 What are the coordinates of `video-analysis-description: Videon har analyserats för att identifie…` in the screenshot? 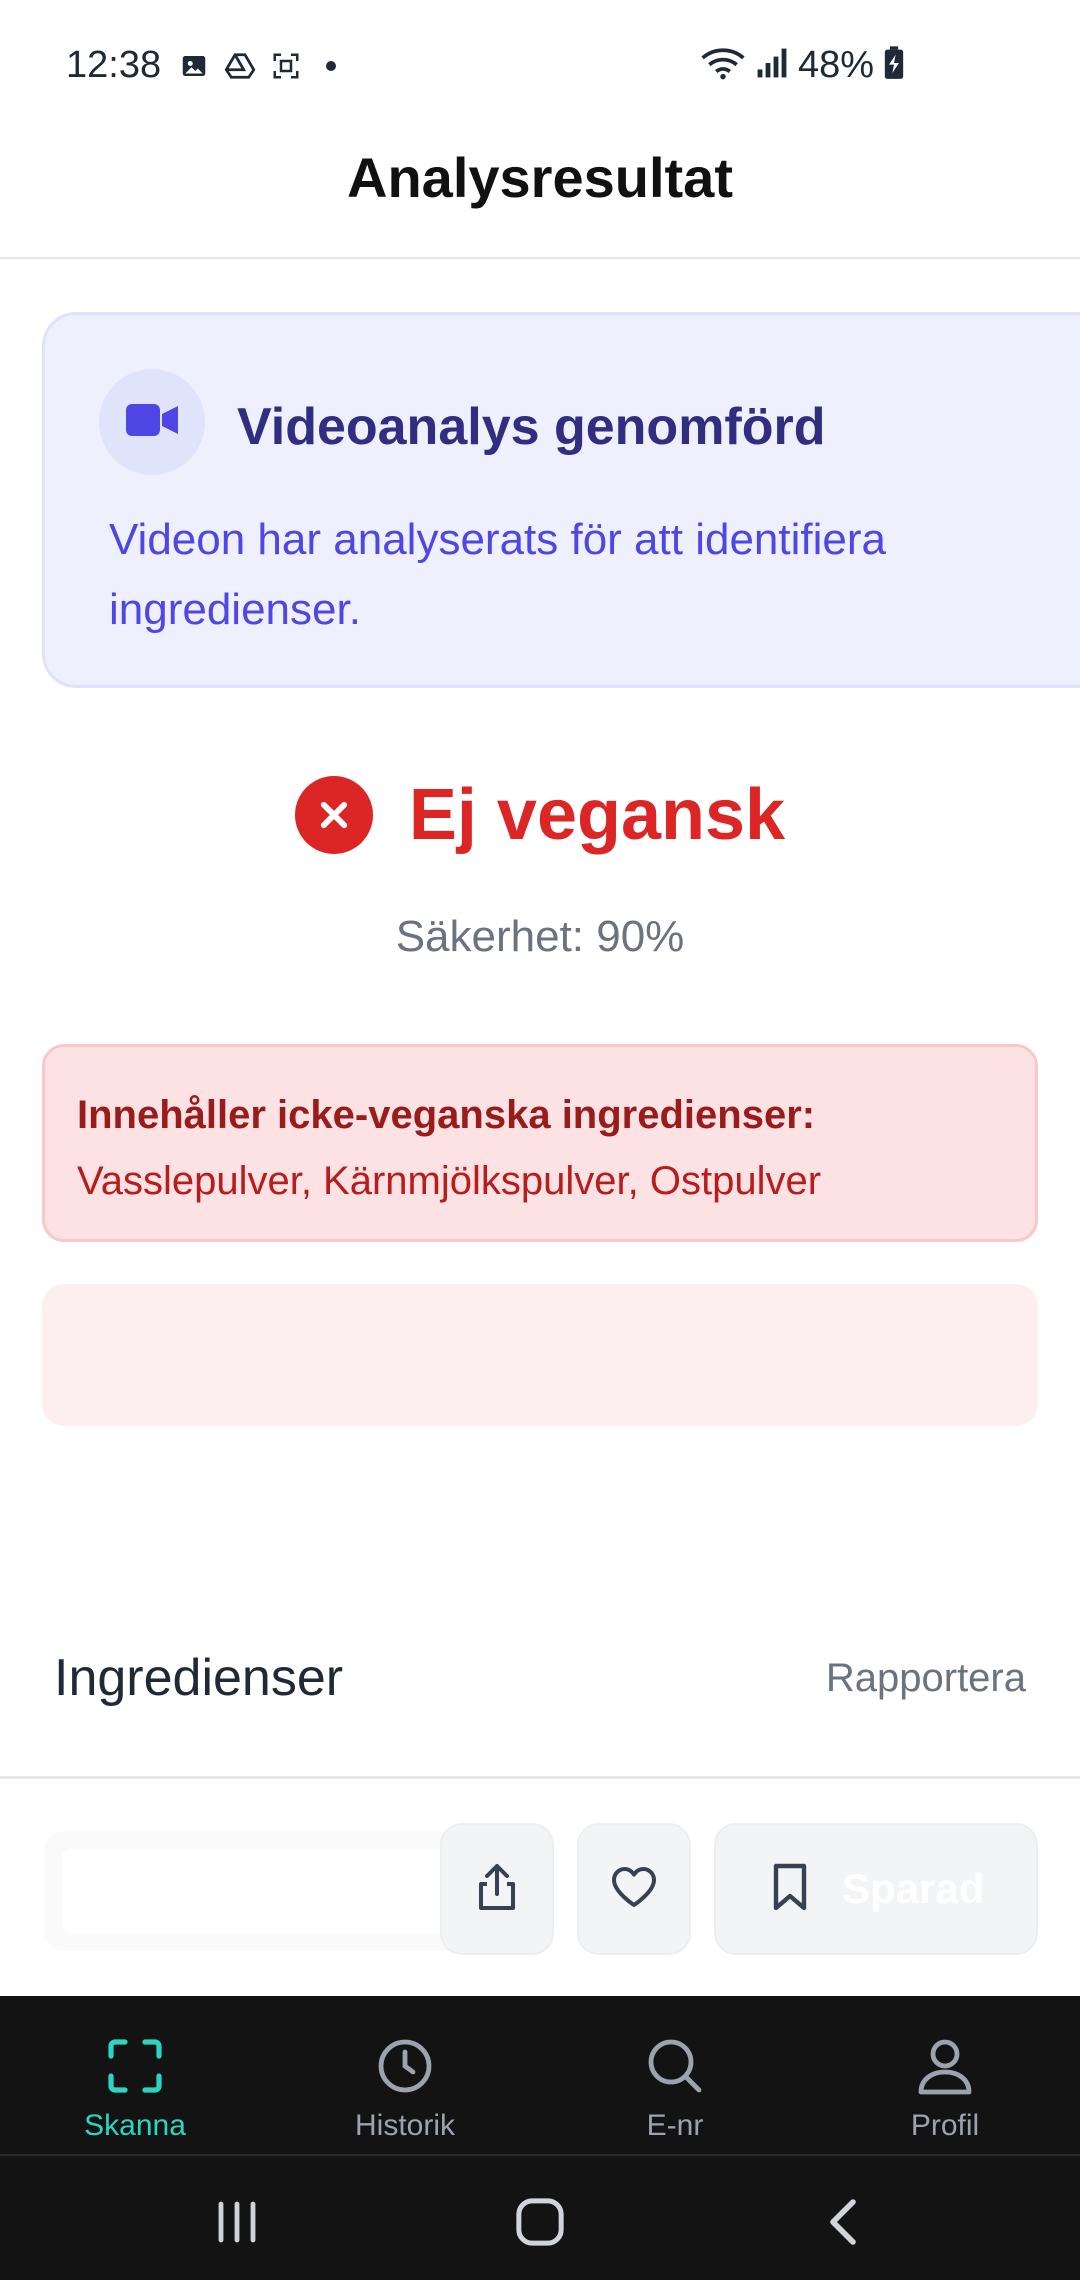 It's located at (497, 574).